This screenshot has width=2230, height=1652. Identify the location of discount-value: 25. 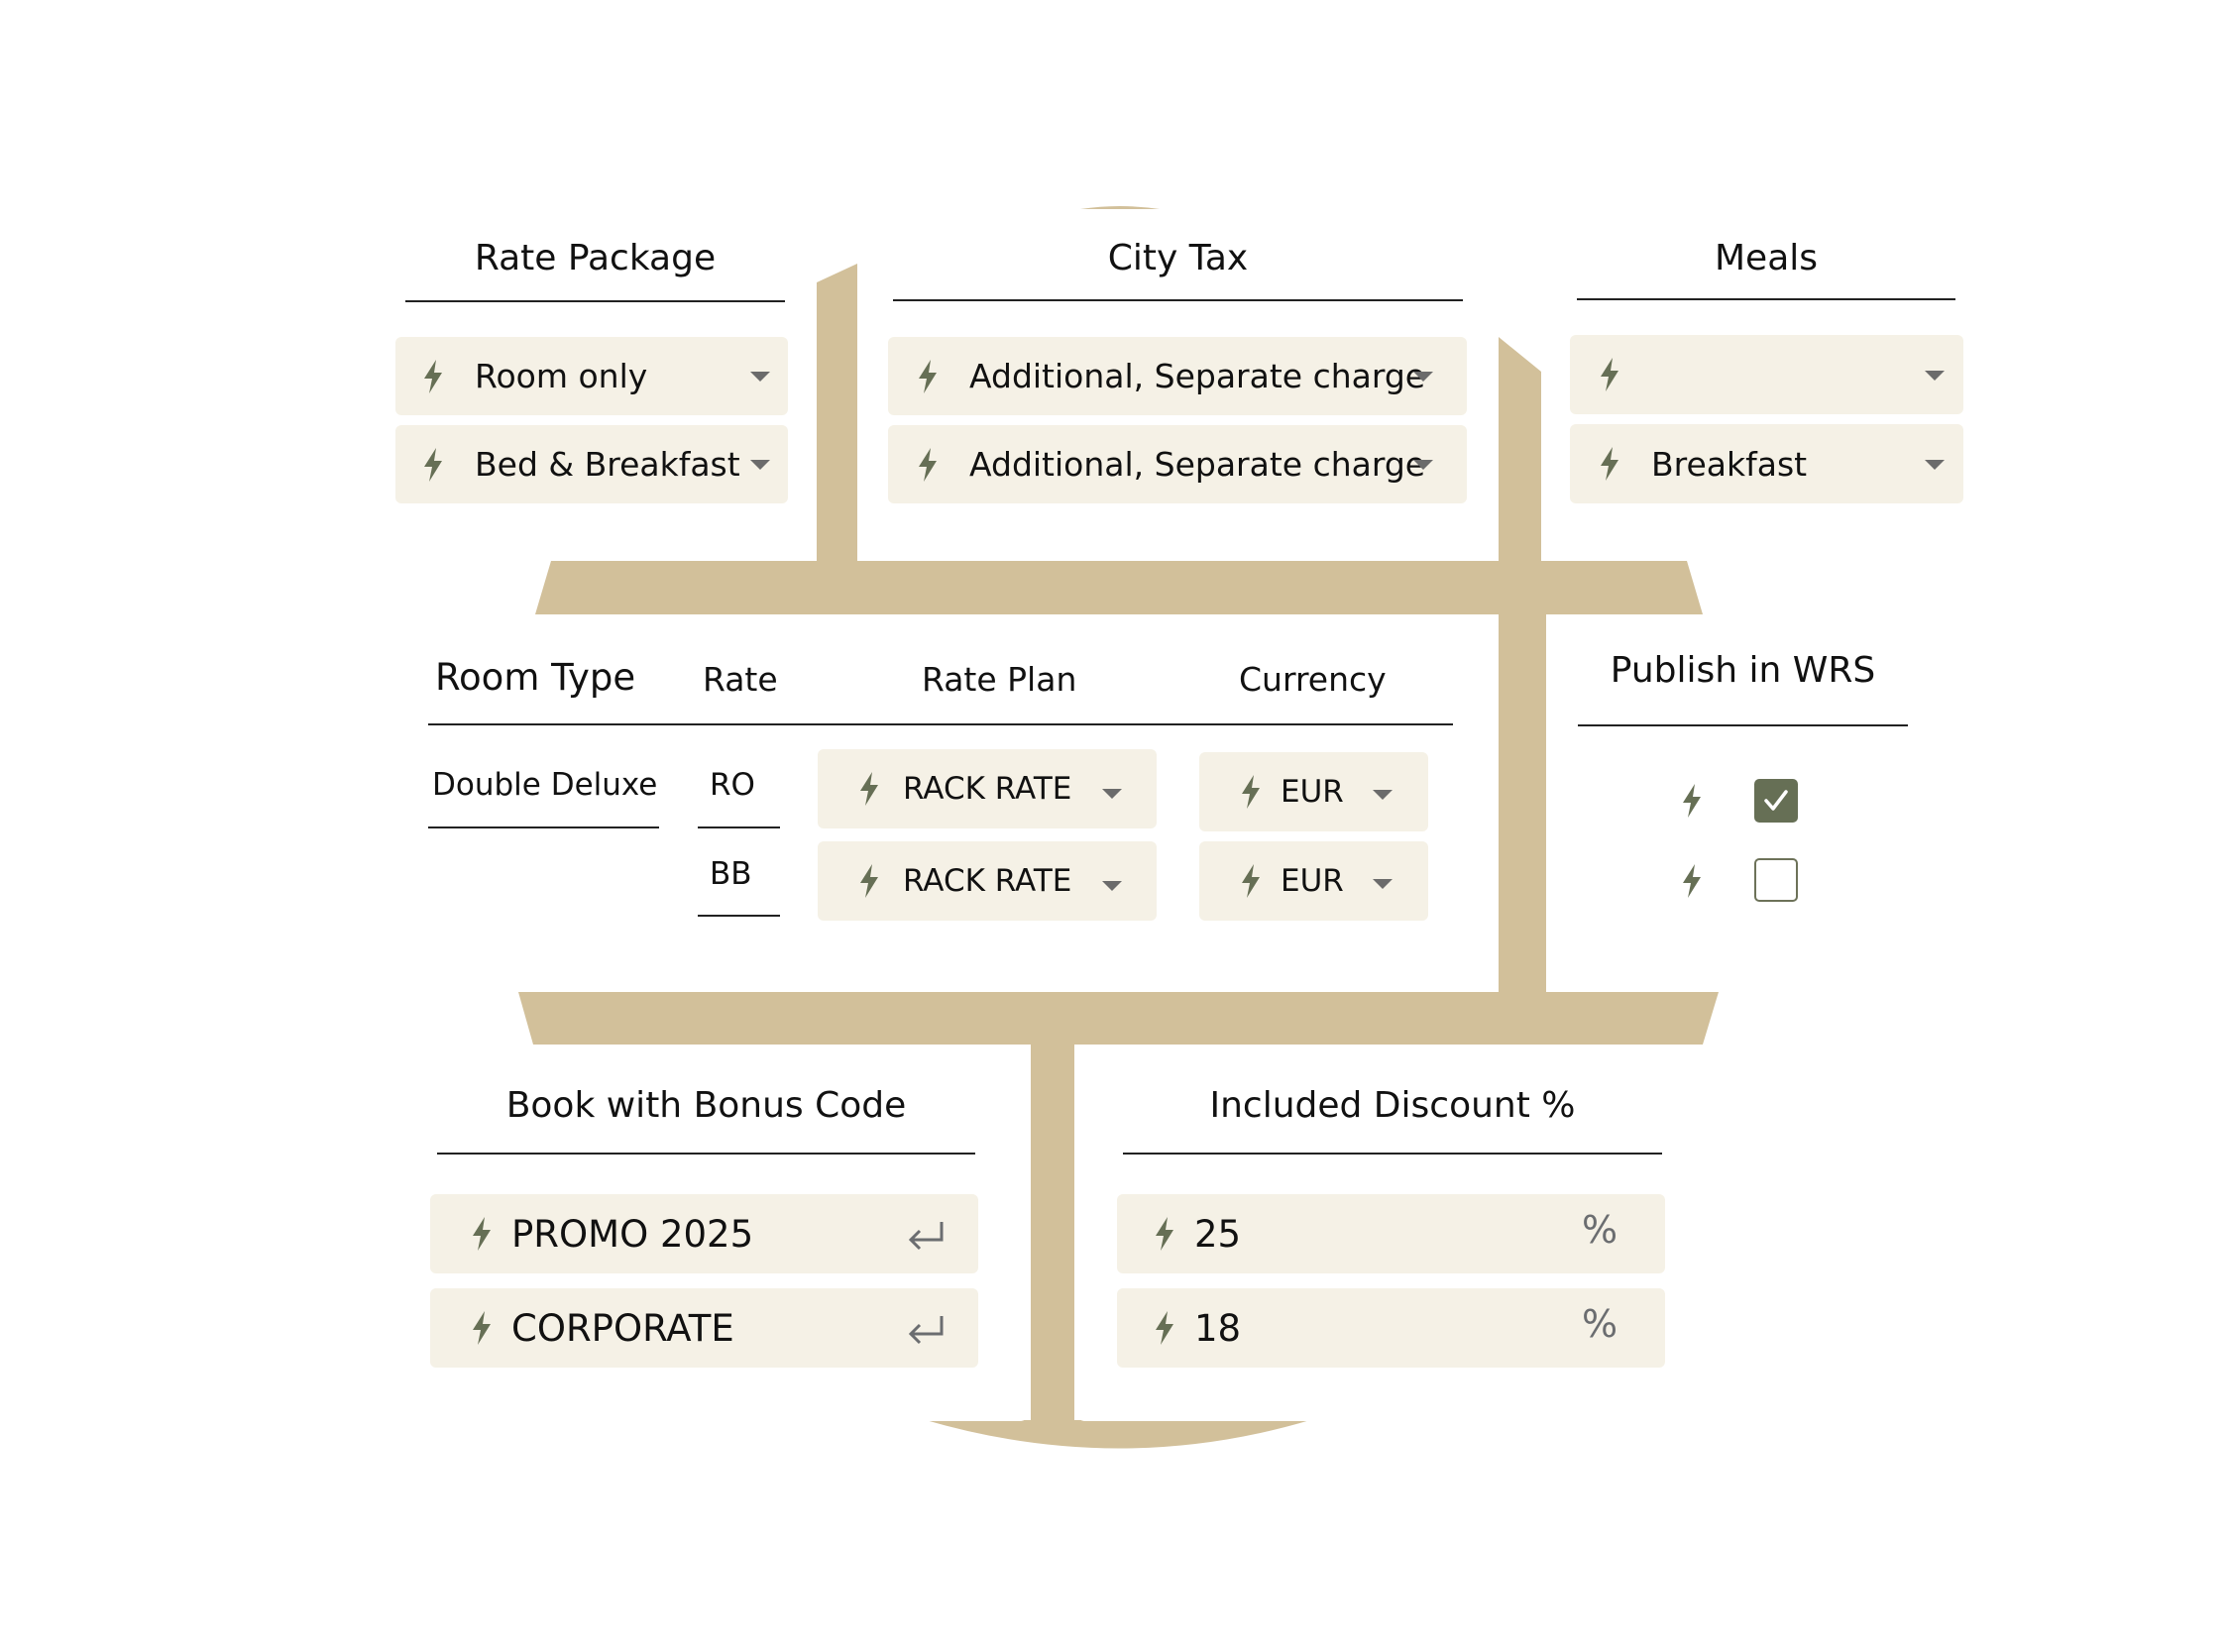
(1218, 1234).